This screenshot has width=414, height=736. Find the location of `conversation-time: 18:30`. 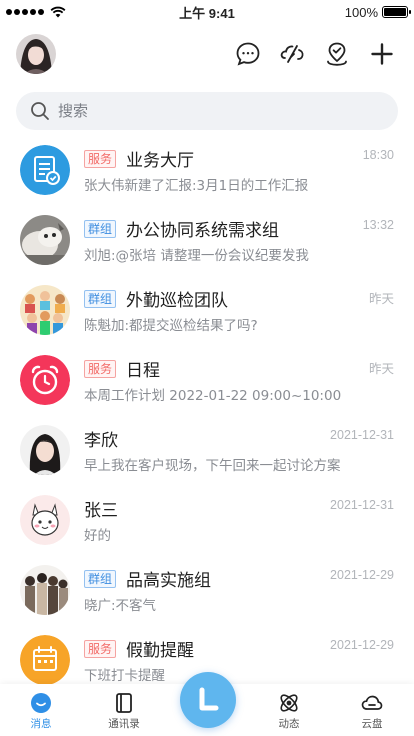

conversation-time: 18:30 is located at coordinates (378, 155).